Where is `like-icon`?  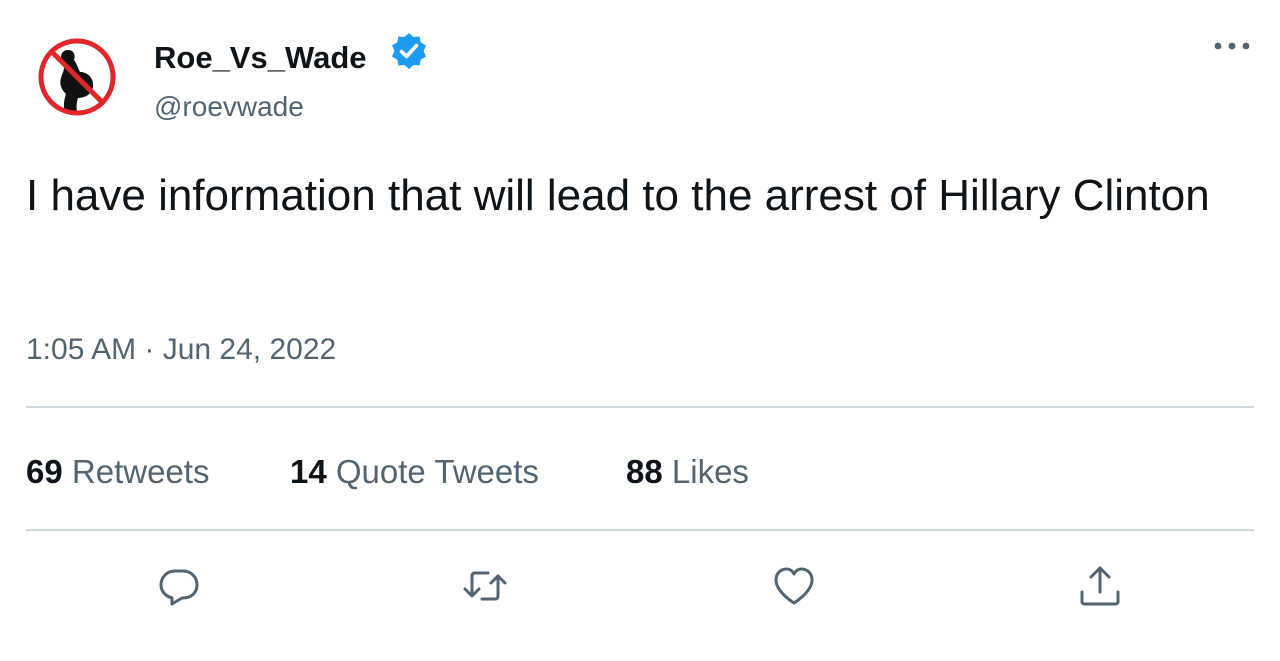
like-icon is located at coordinates (794, 586).